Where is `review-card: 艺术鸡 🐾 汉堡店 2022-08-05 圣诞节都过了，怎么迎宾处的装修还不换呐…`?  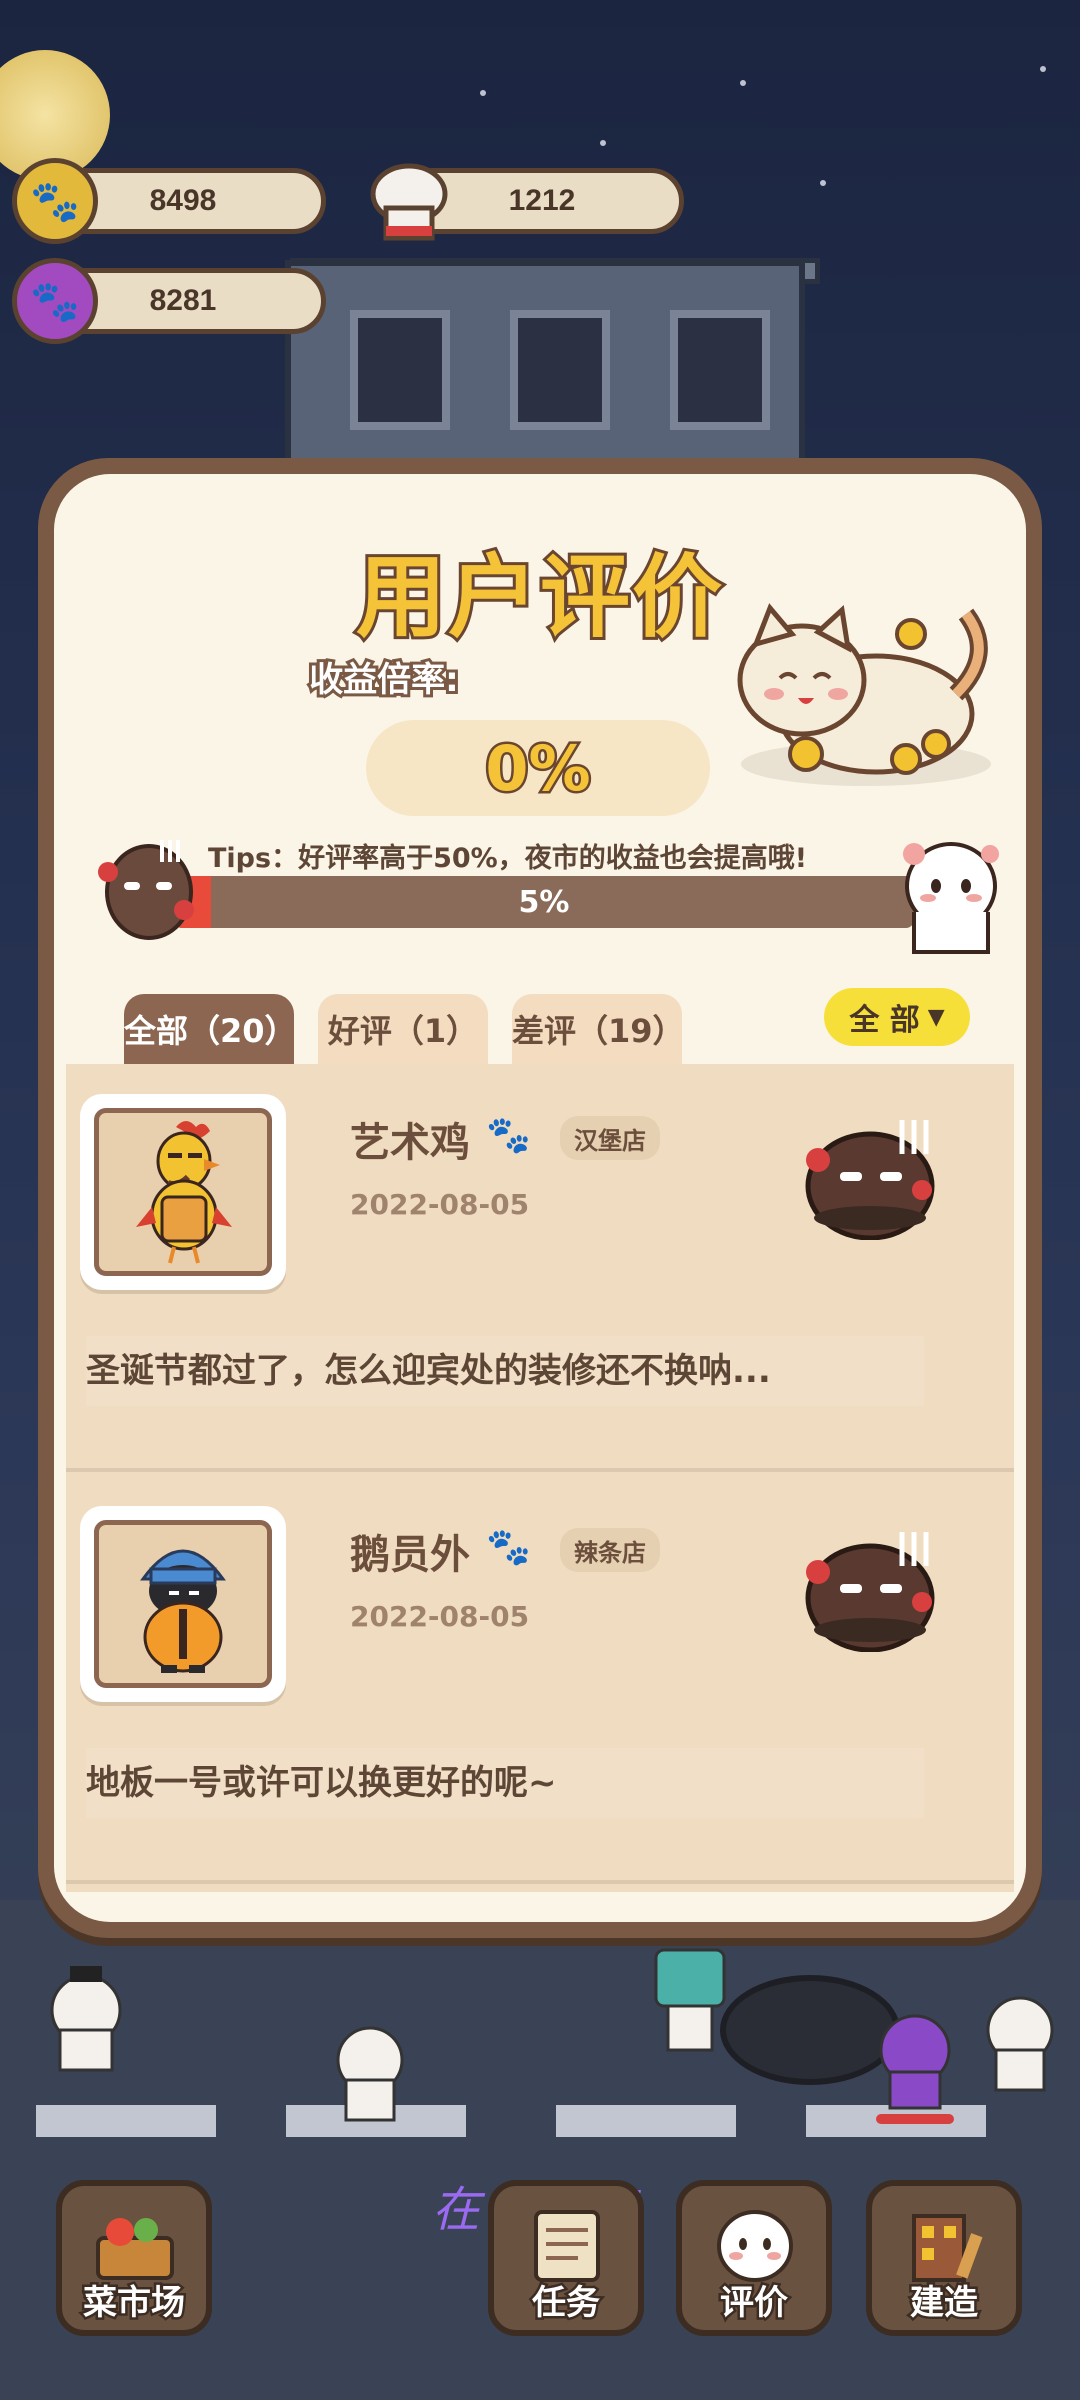
review-card: 艺术鸡 🐾 汉堡店 2022-08-05 圣诞节都过了，怎么迎宾处的装修还不换呐… is located at coordinates (540, 1268).